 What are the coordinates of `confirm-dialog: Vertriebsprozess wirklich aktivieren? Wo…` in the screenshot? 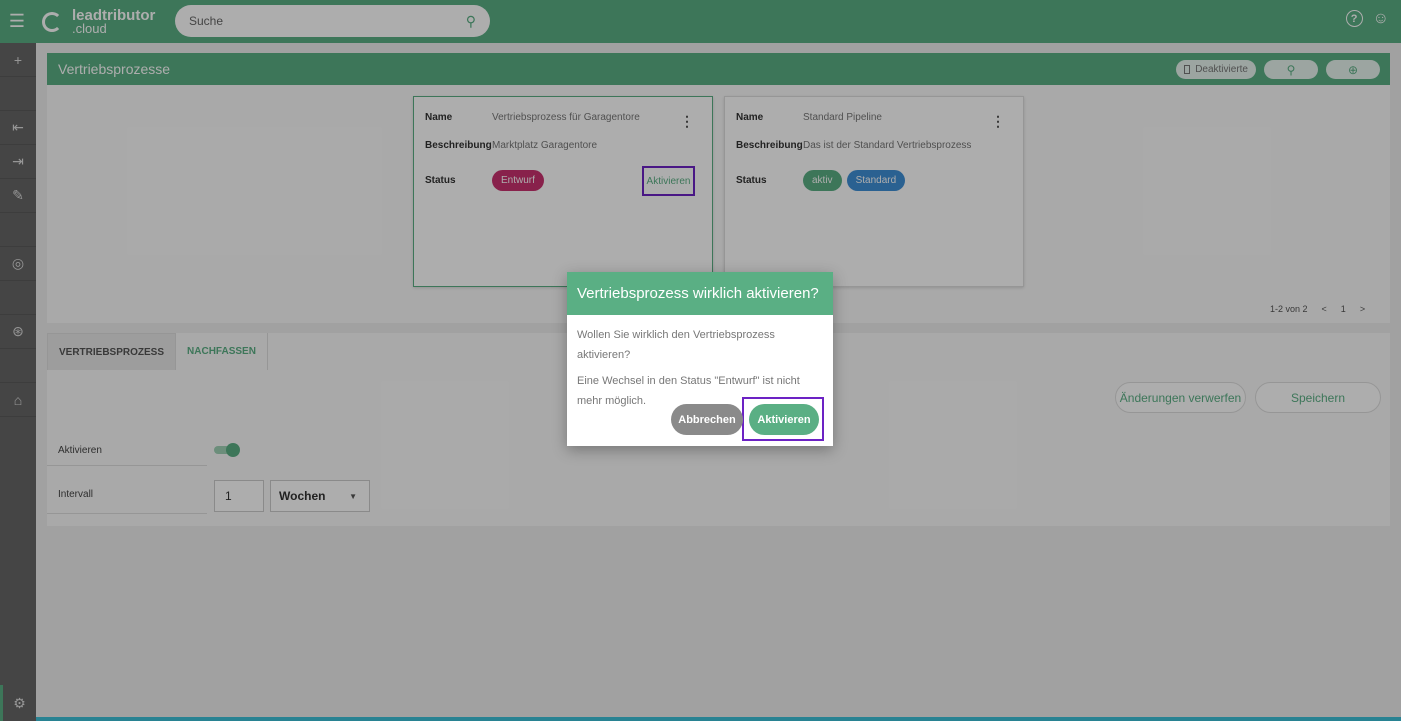 It's located at (700, 359).